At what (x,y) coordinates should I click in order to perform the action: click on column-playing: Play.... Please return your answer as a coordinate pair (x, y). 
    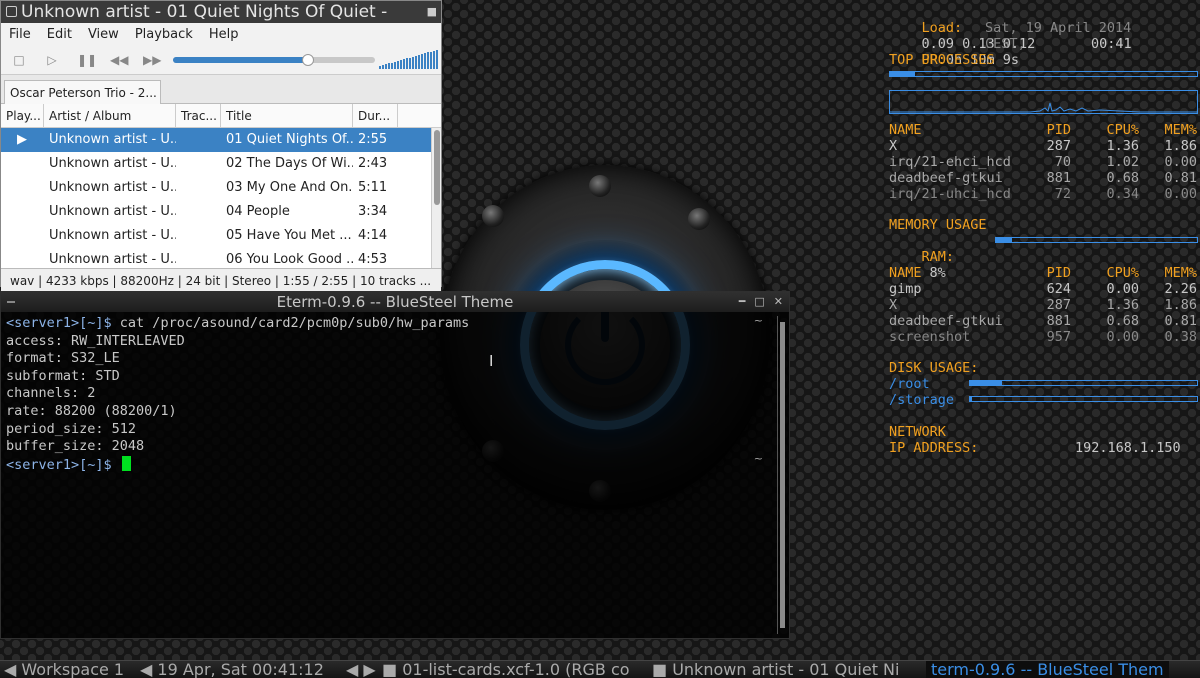
    Looking at the image, I should click on (22, 115).